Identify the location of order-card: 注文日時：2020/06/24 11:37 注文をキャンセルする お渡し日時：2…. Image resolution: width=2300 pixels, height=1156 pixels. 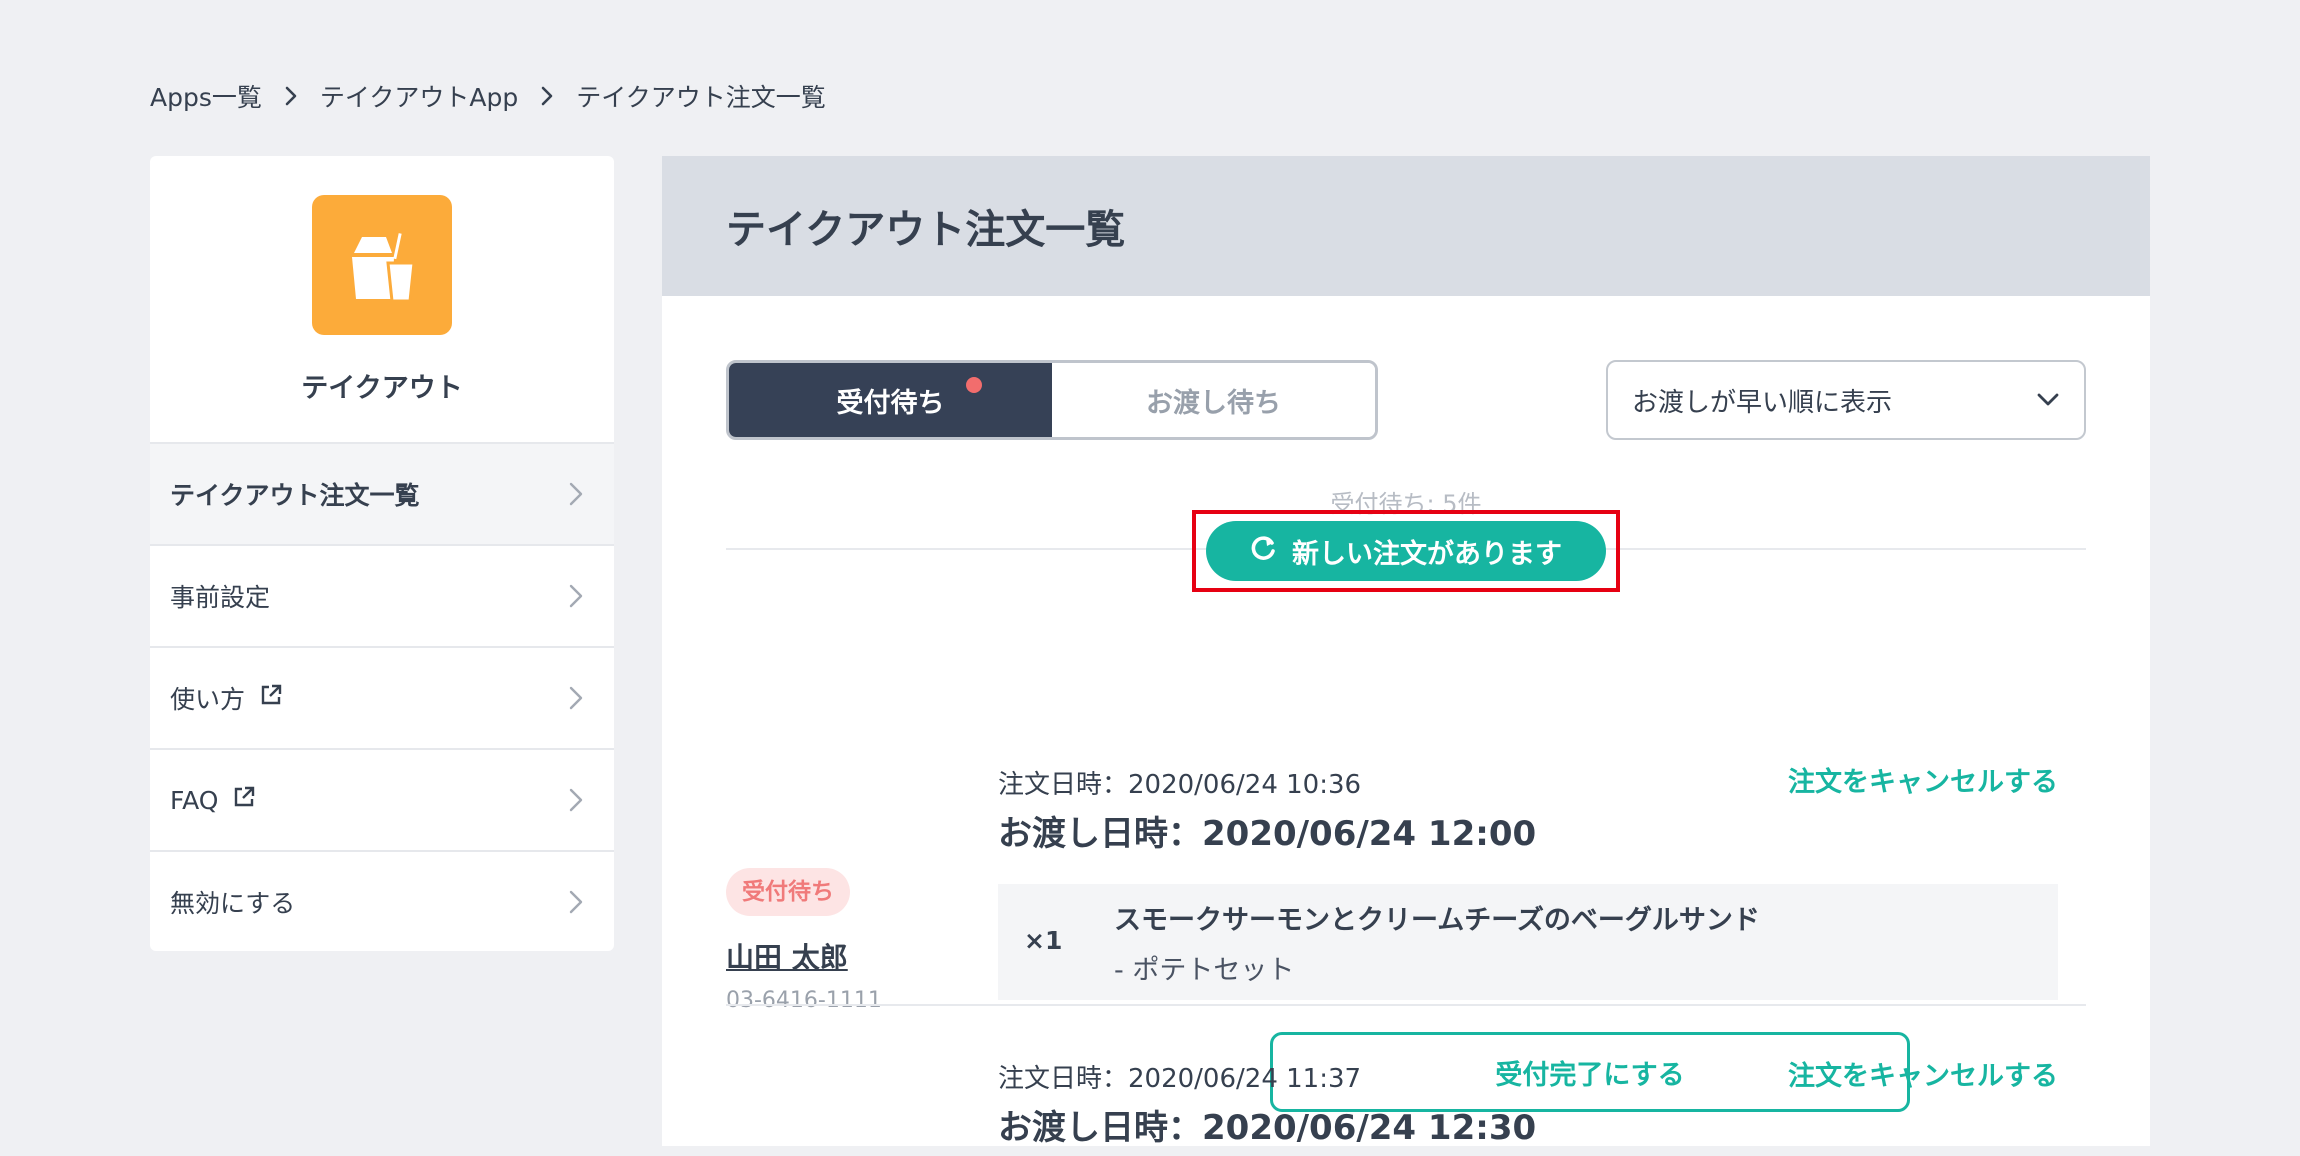
(1406, 1076).